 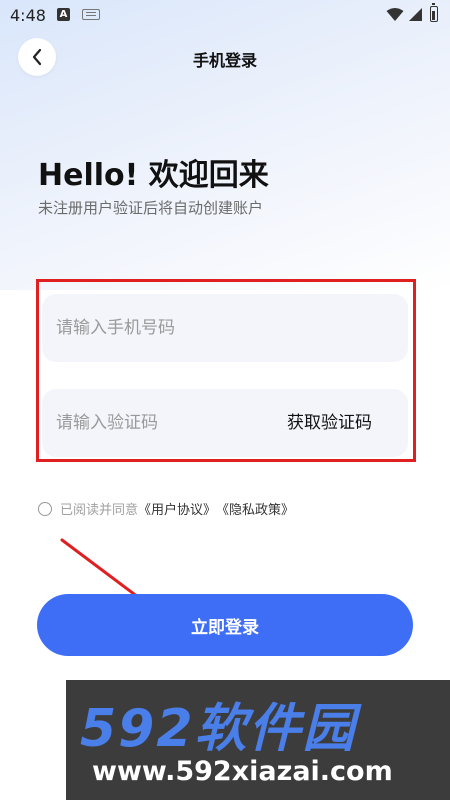 What do you see at coordinates (218, 729) in the screenshot?
I see `watermark-brand: 592软件园` at bounding box center [218, 729].